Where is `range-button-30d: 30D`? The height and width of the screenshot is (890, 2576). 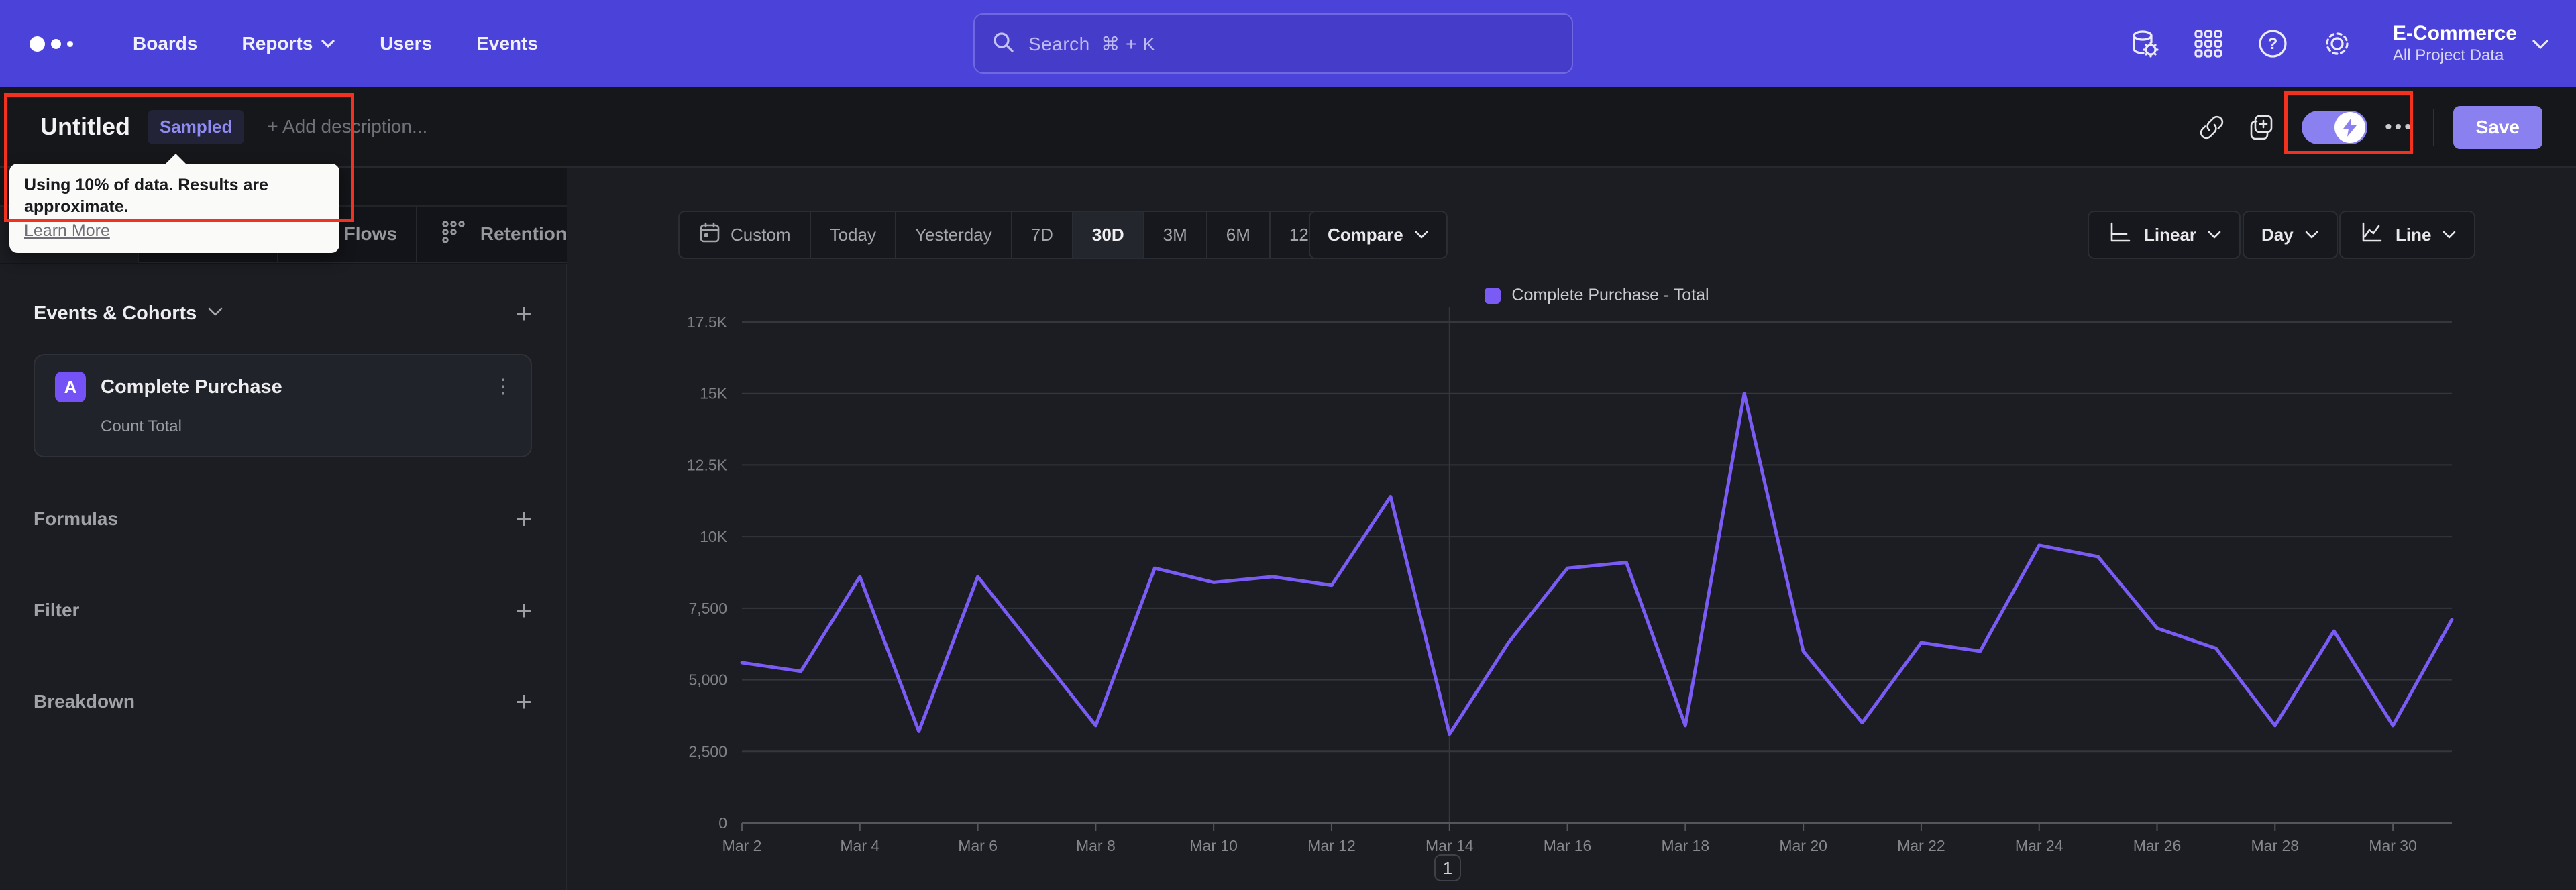
range-button-30d: 30D is located at coordinates (1108, 235).